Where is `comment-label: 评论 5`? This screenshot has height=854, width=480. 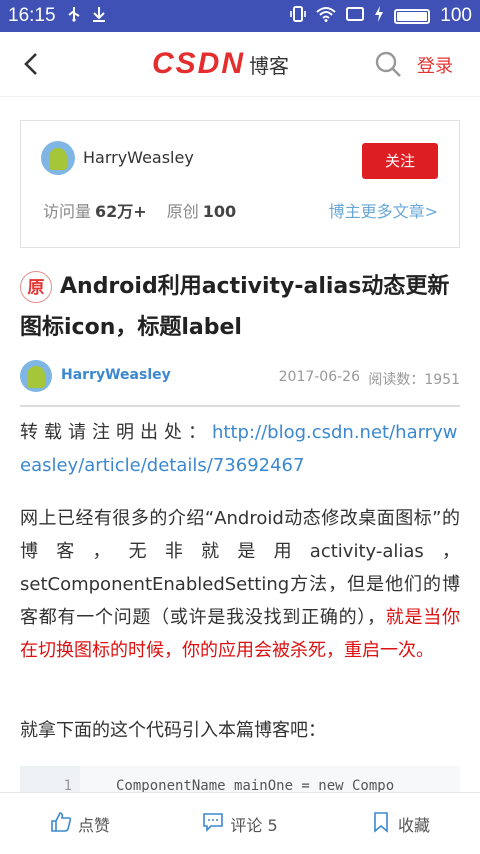 comment-label: 评论 5 is located at coordinates (254, 825).